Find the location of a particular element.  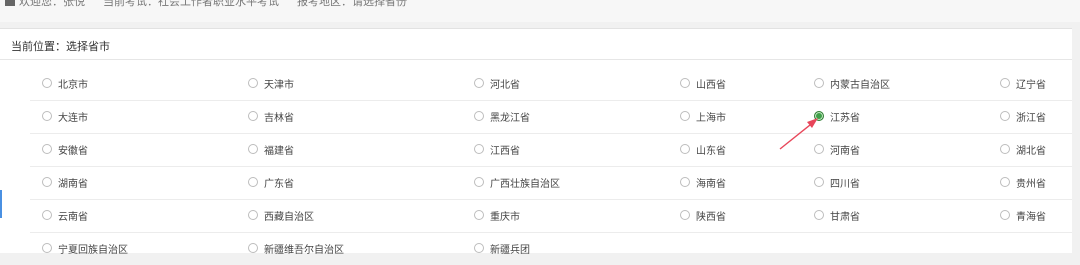

province-option: 天津市 is located at coordinates (271, 83).